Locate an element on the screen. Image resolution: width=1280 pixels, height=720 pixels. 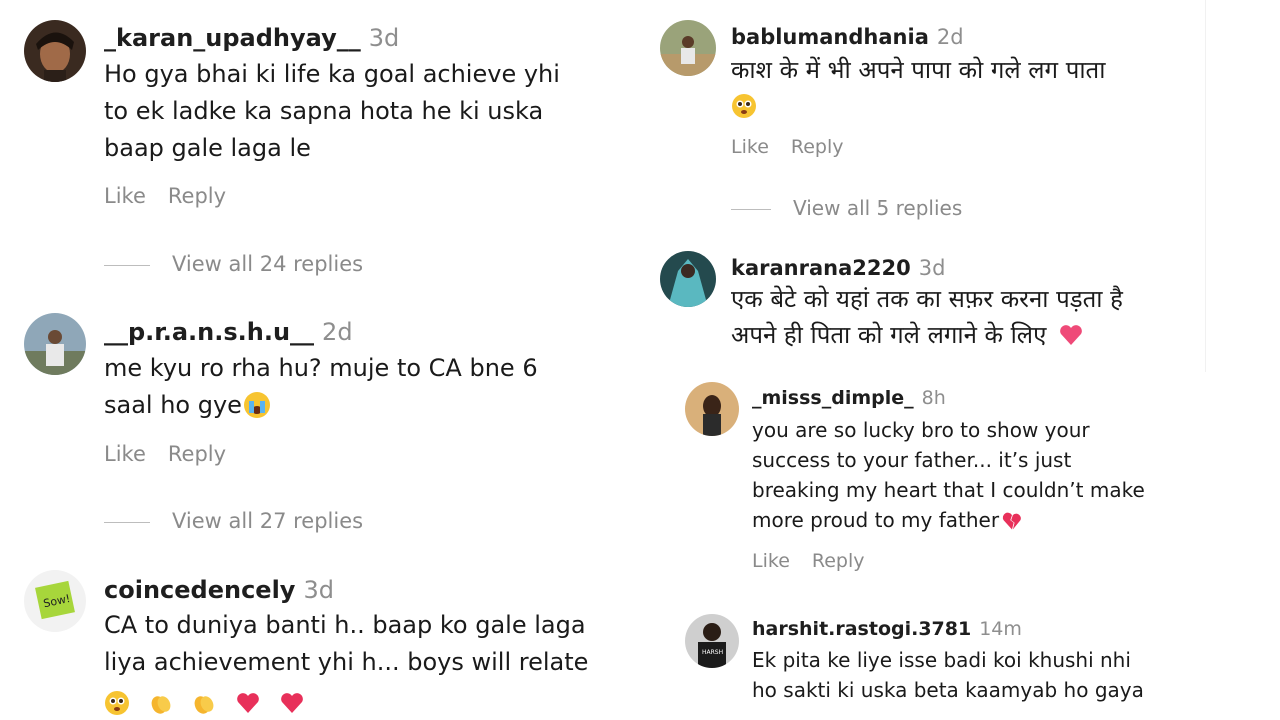
avatar: HARSH is located at coordinates (712, 641).